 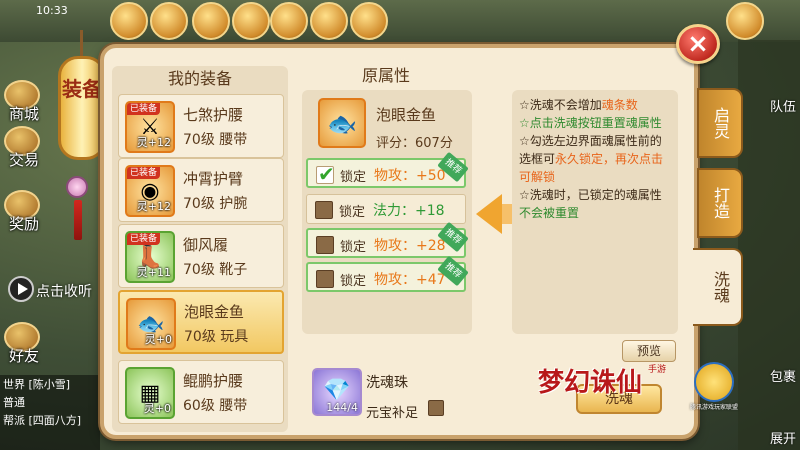 What do you see at coordinates (82, 108) in the screenshot?
I see `lantern-body` at bounding box center [82, 108].